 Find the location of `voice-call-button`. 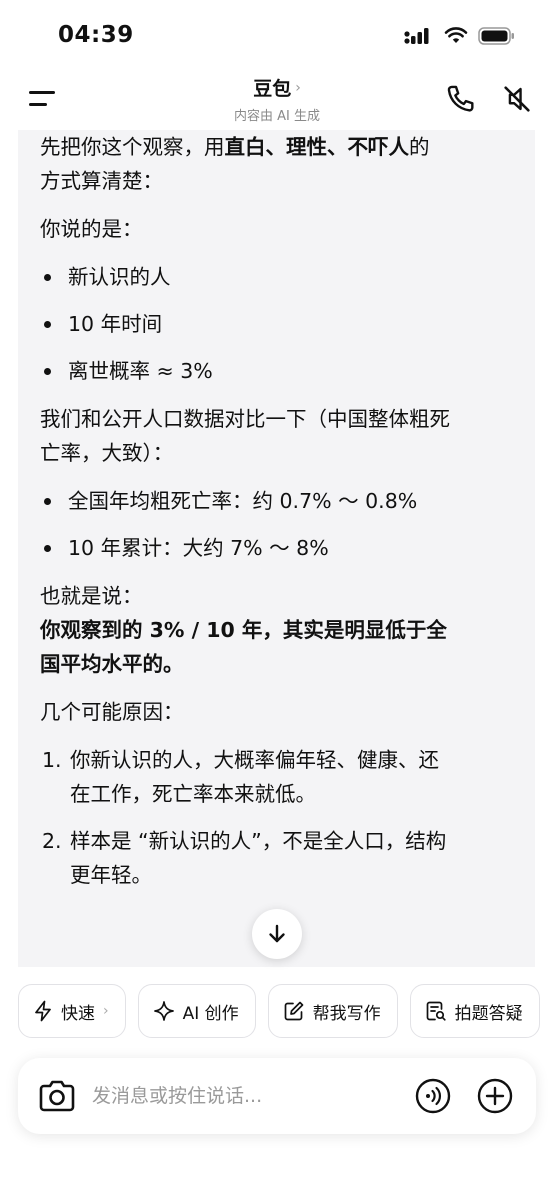

voice-call-button is located at coordinates (433, 1096).